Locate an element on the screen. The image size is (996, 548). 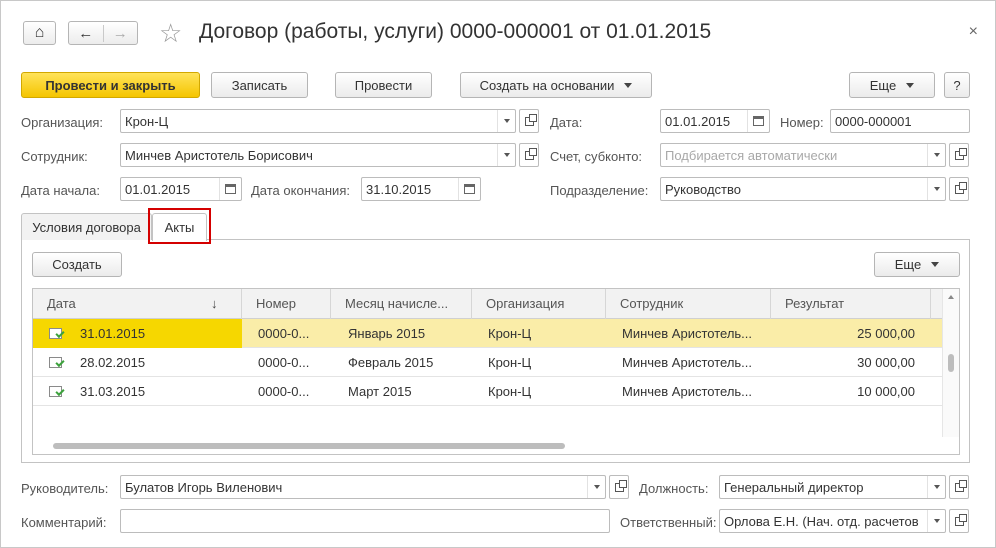
comment-field is located at coordinates (365, 521).